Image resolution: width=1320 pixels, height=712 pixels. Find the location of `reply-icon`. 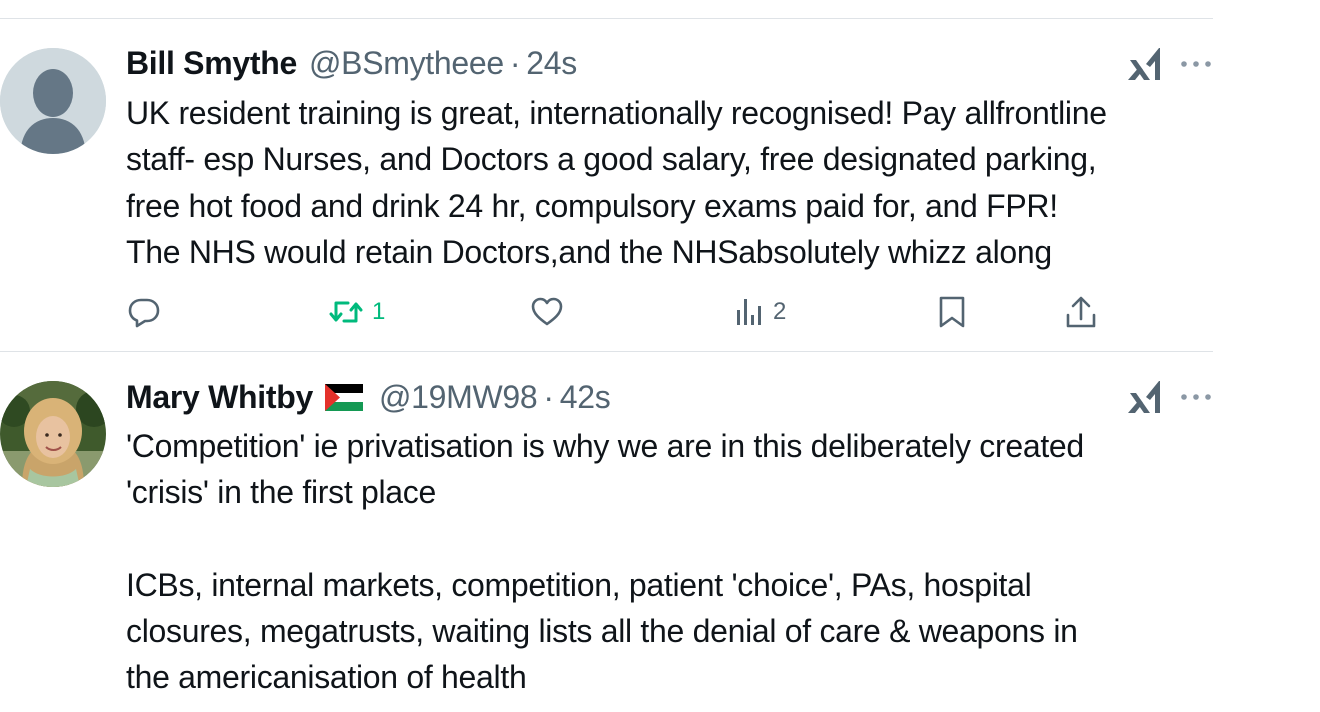

reply-icon is located at coordinates (144, 313).